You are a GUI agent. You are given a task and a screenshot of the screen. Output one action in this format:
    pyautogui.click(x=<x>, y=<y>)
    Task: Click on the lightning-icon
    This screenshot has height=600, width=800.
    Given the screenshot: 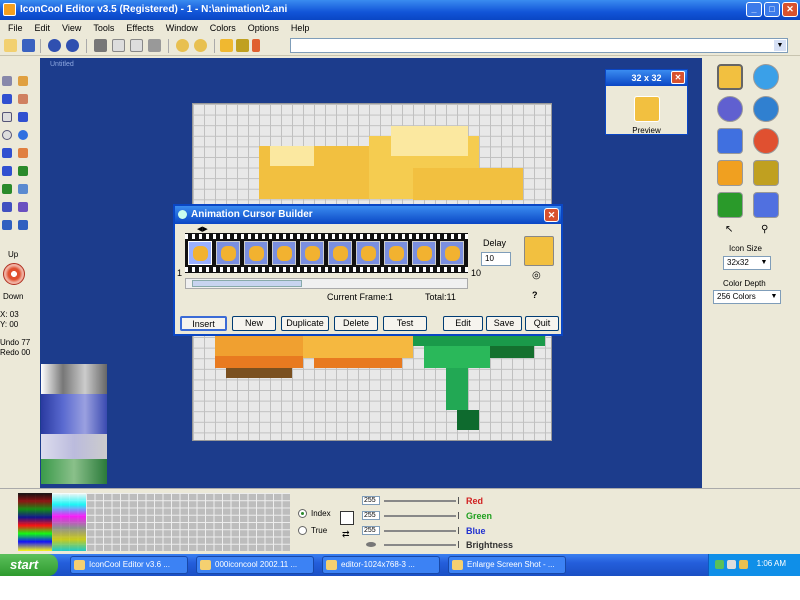 What is the action you would take?
    pyautogui.click(x=256, y=45)
    